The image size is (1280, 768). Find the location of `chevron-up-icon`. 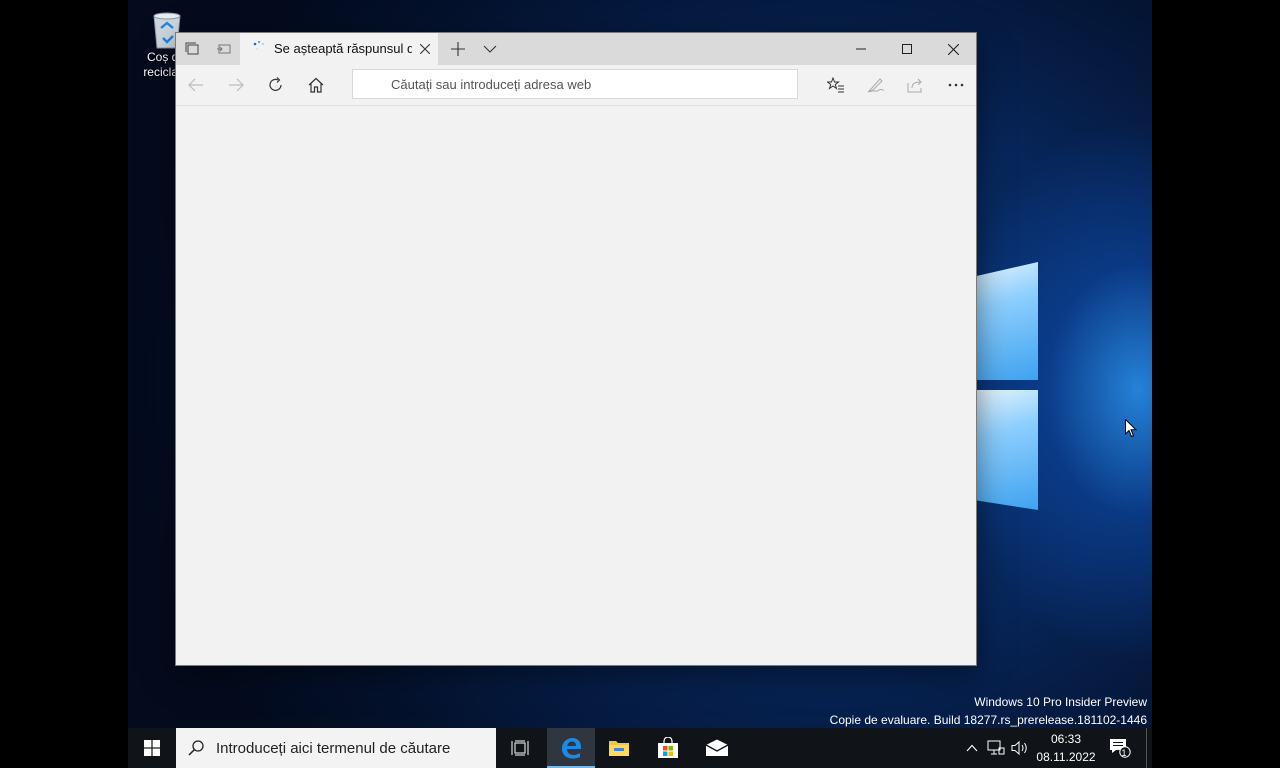

chevron-up-icon is located at coordinates (972, 748).